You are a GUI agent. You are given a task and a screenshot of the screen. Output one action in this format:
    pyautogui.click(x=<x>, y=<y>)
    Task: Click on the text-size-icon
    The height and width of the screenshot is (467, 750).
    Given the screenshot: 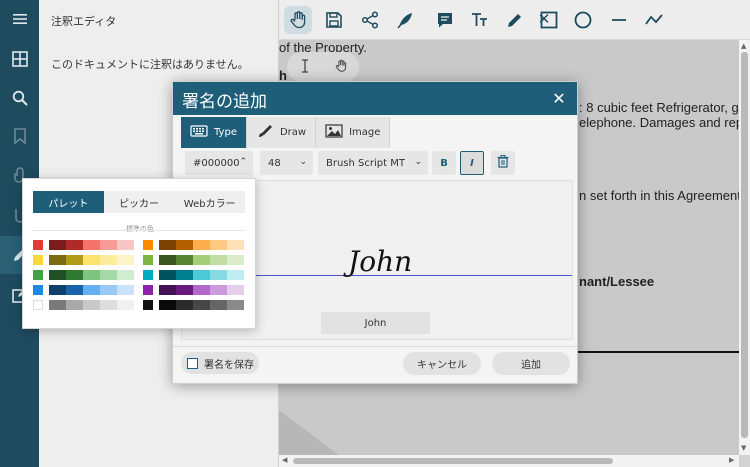 What is the action you would take?
    pyautogui.click(x=480, y=20)
    